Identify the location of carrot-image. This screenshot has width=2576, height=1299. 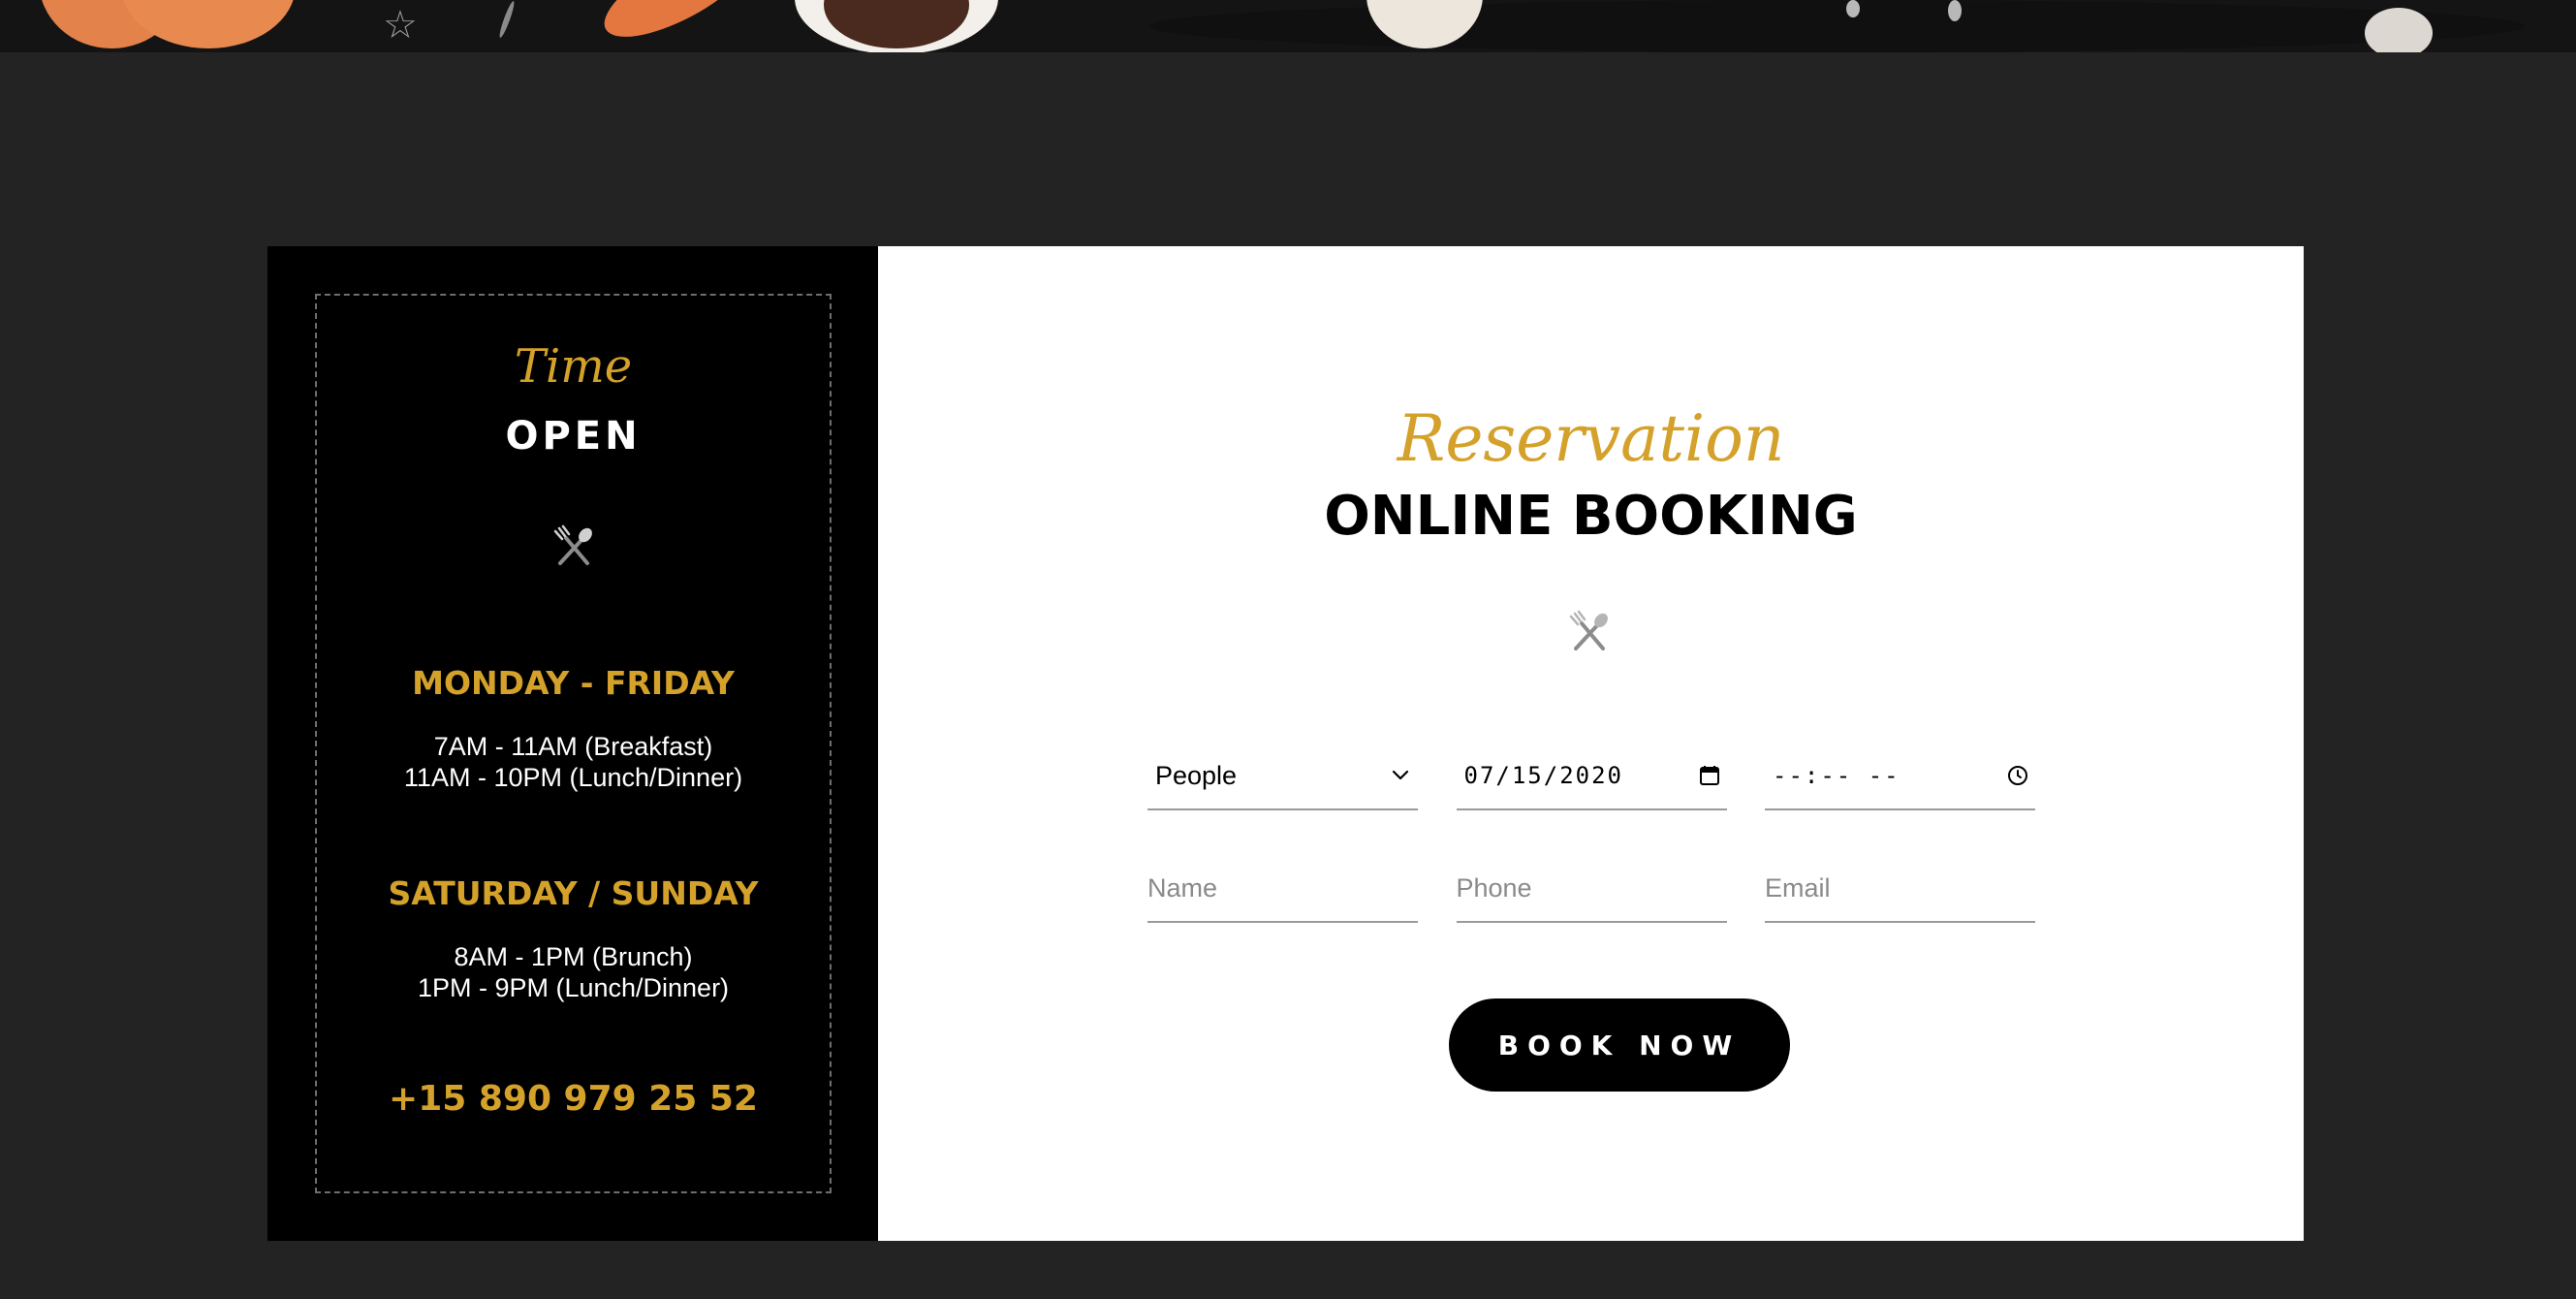
(678, 26).